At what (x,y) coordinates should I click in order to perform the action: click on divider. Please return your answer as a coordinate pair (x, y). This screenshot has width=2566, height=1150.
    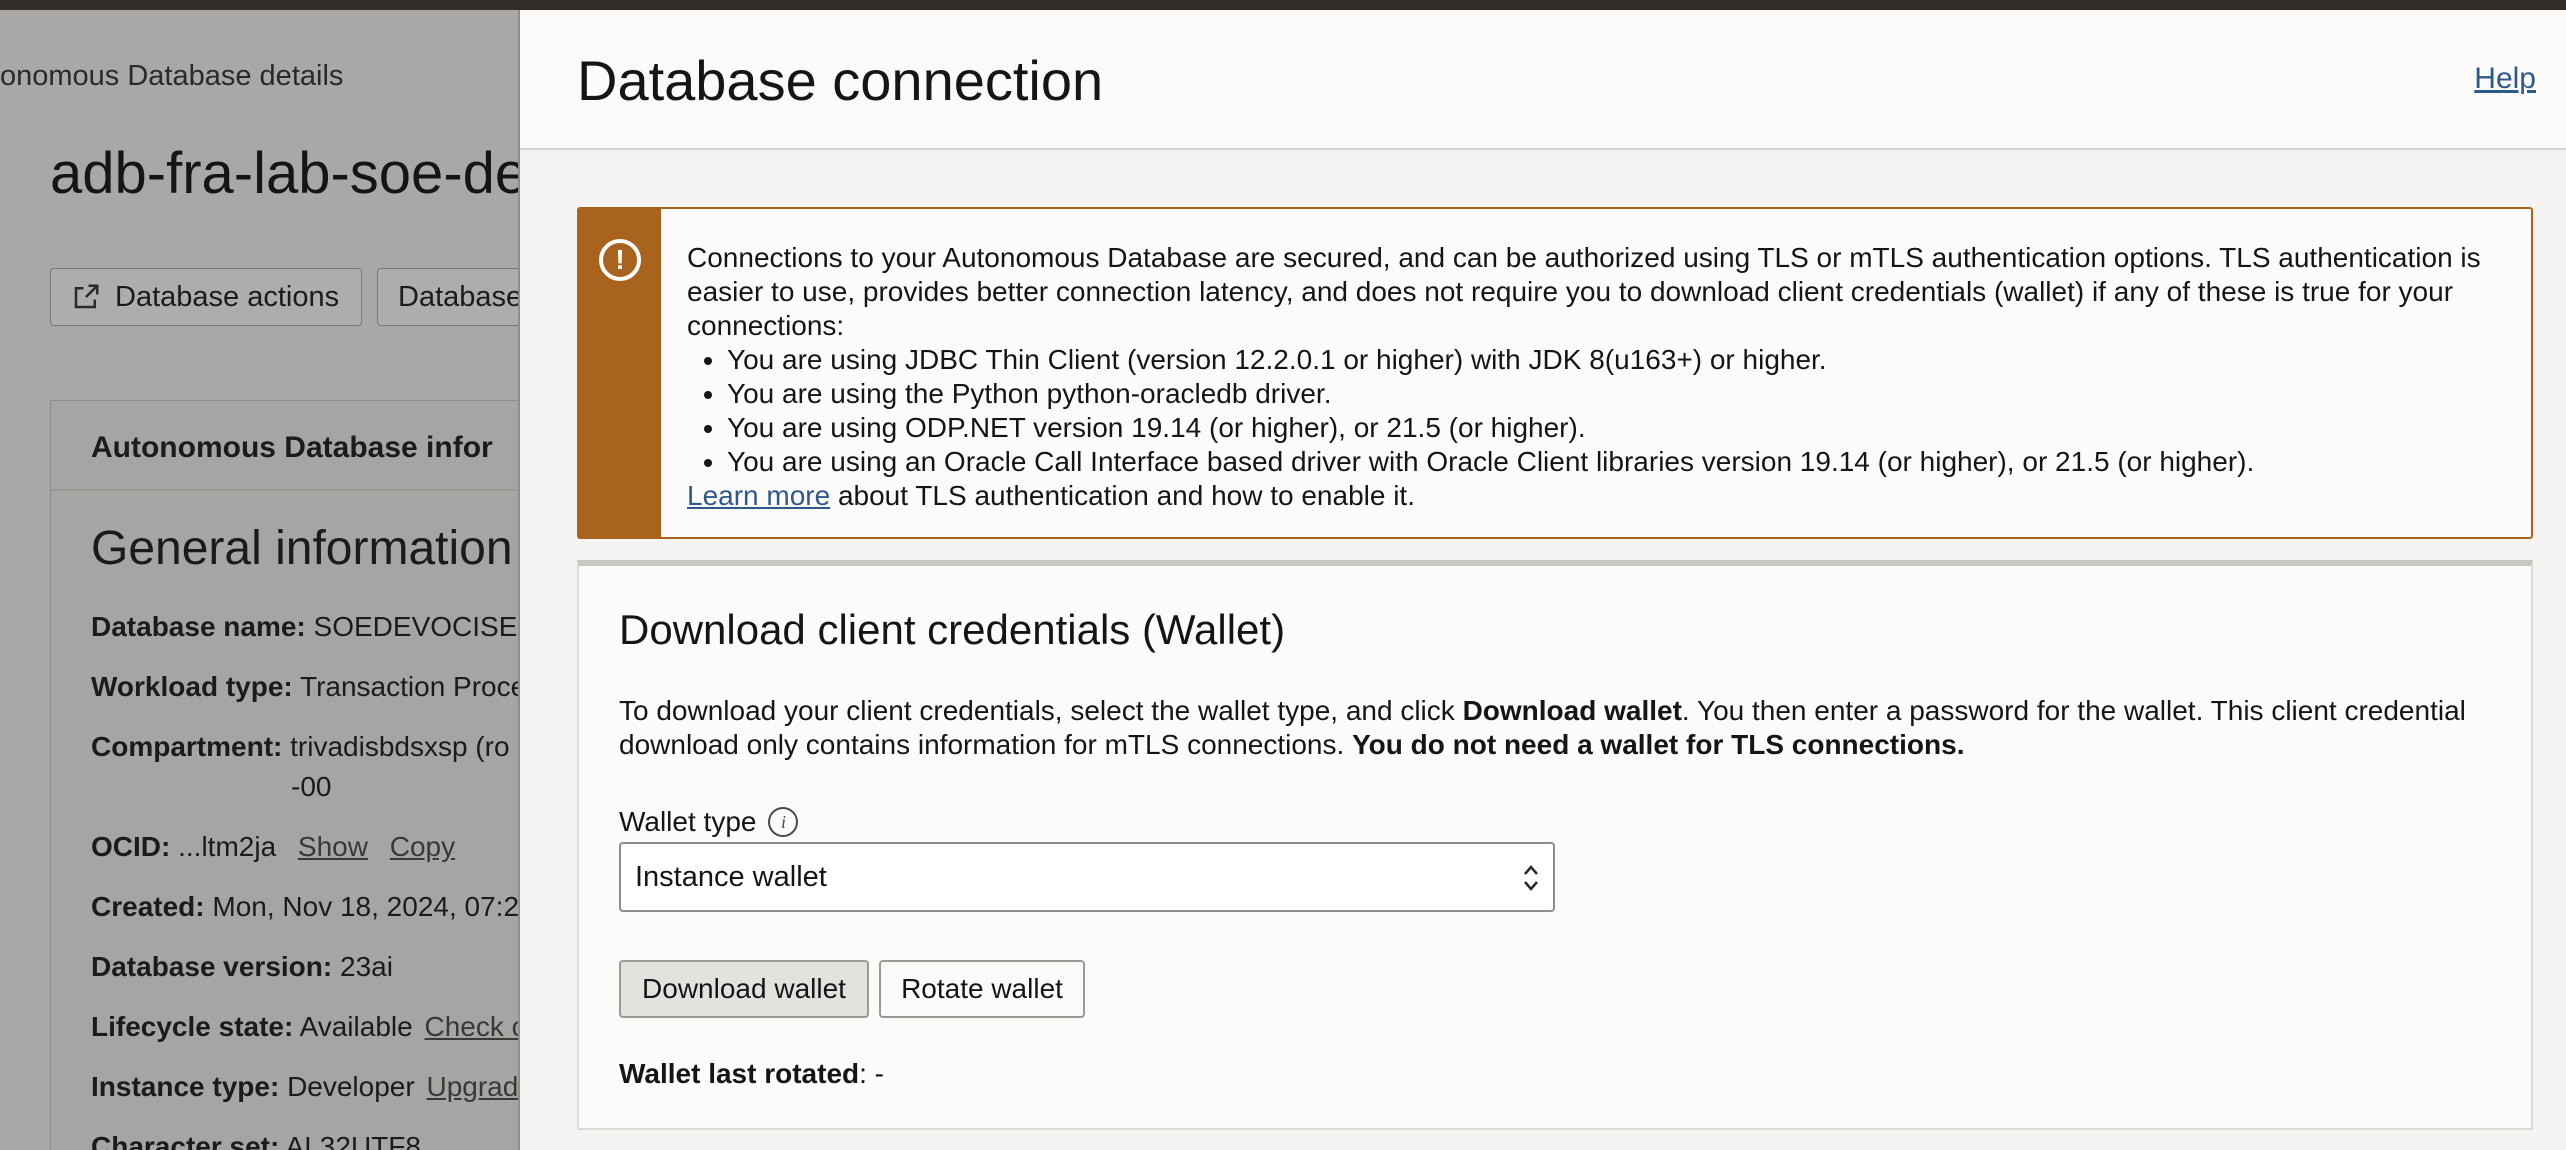
    Looking at the image, I should click on (285, 490).